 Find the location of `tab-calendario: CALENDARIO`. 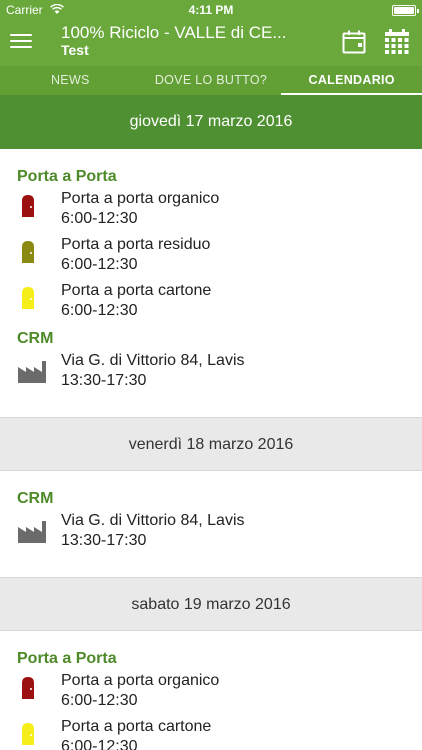

tab-calendario: CALENDARIO is located at coordinates (351, 80).